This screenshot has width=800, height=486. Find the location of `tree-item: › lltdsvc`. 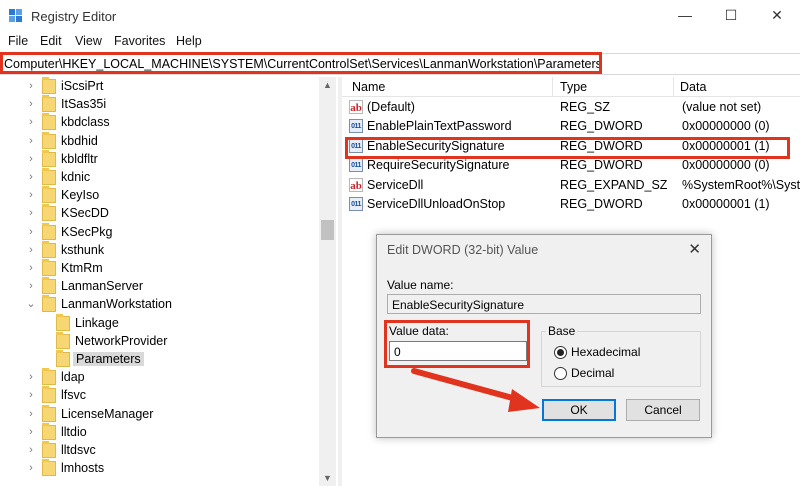

tree-item: › lltdsvc is located at coordinates (159, 450).